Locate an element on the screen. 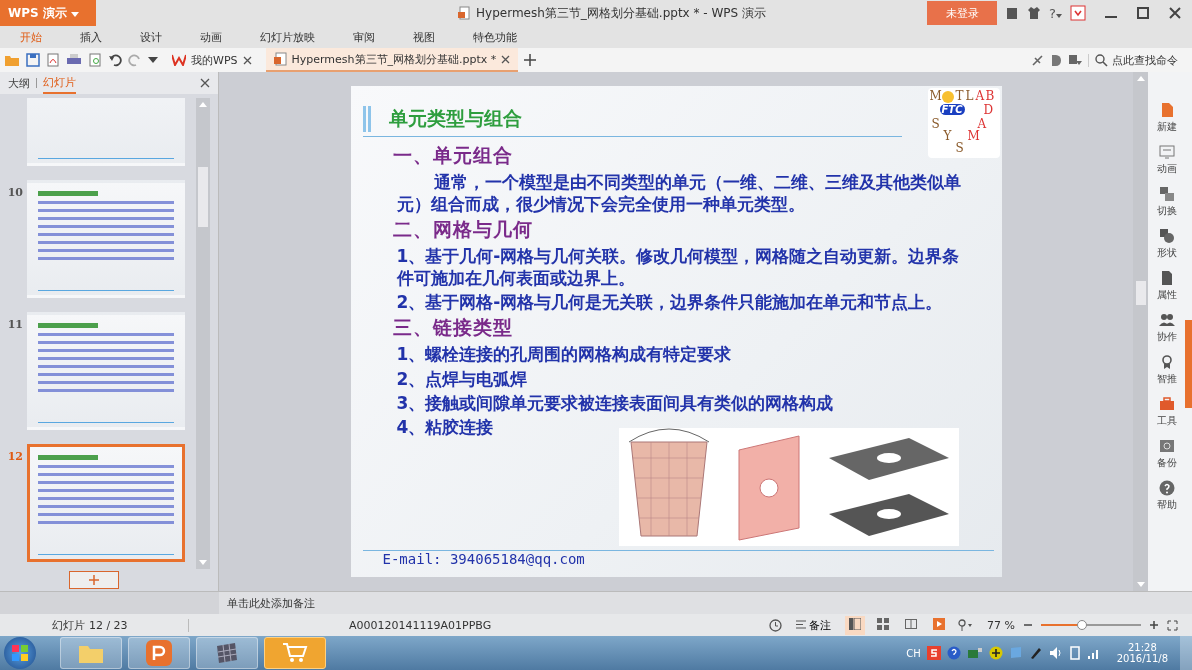 The height and width of the screenshot is (670, 1192). redo-icon is located at coordinates (135, 60).